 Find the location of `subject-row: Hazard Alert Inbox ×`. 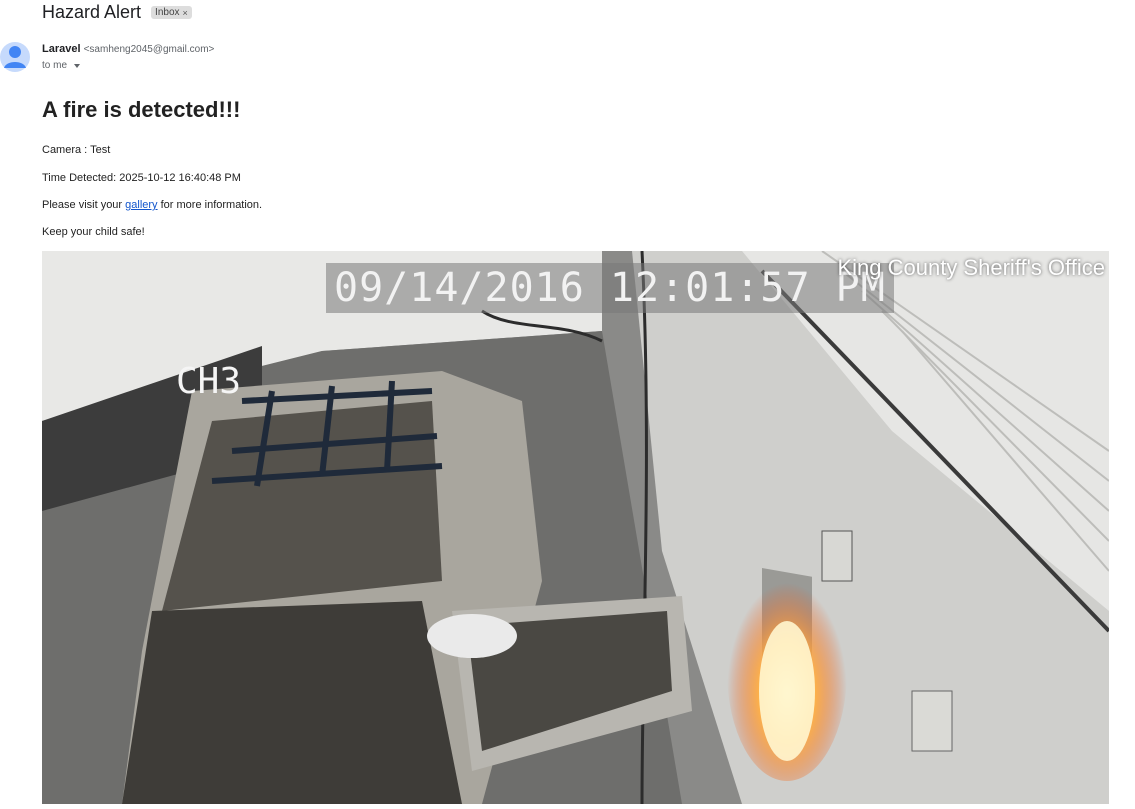

subject-row: Hazard Alert Inbox × is located at coordinates (117, 12).